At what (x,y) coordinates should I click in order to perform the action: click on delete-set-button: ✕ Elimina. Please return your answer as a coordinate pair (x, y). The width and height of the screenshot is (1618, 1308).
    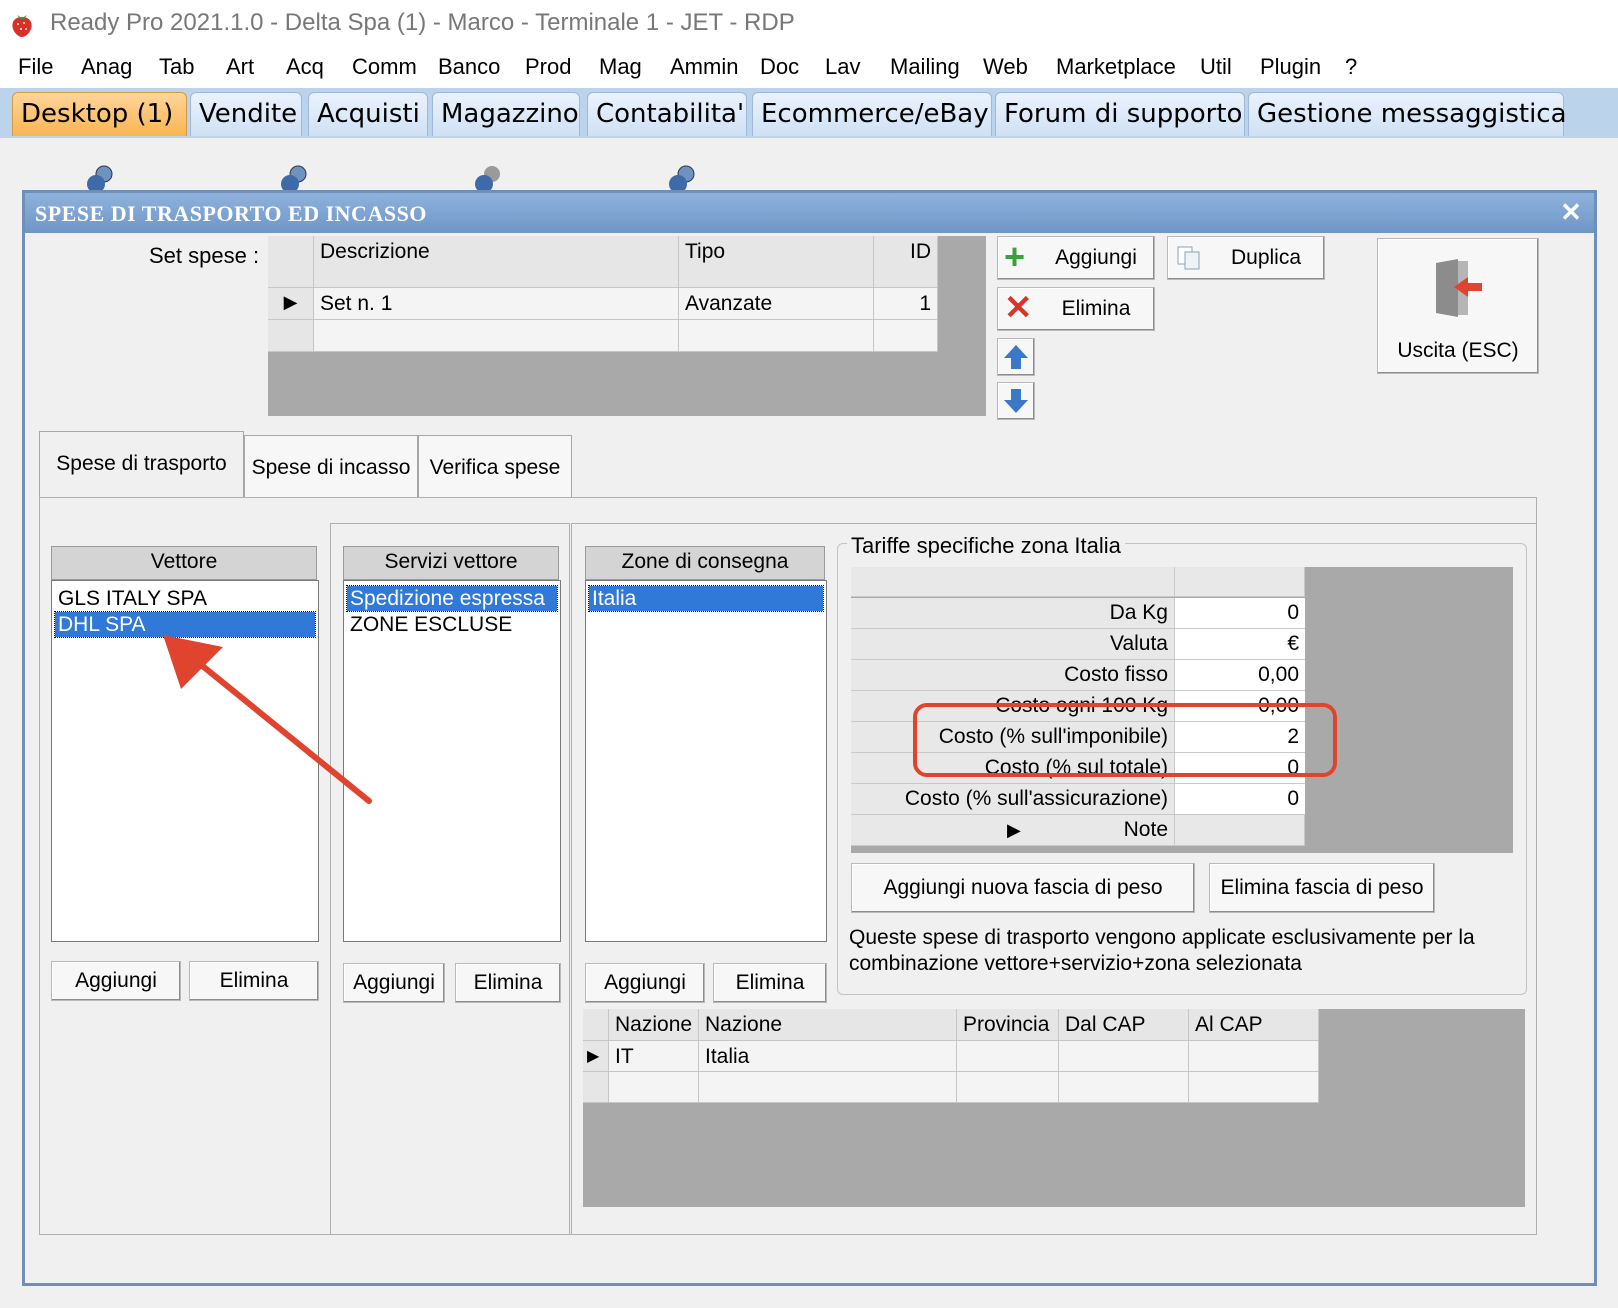
    Looking at the image, I should click on (1076, 309).